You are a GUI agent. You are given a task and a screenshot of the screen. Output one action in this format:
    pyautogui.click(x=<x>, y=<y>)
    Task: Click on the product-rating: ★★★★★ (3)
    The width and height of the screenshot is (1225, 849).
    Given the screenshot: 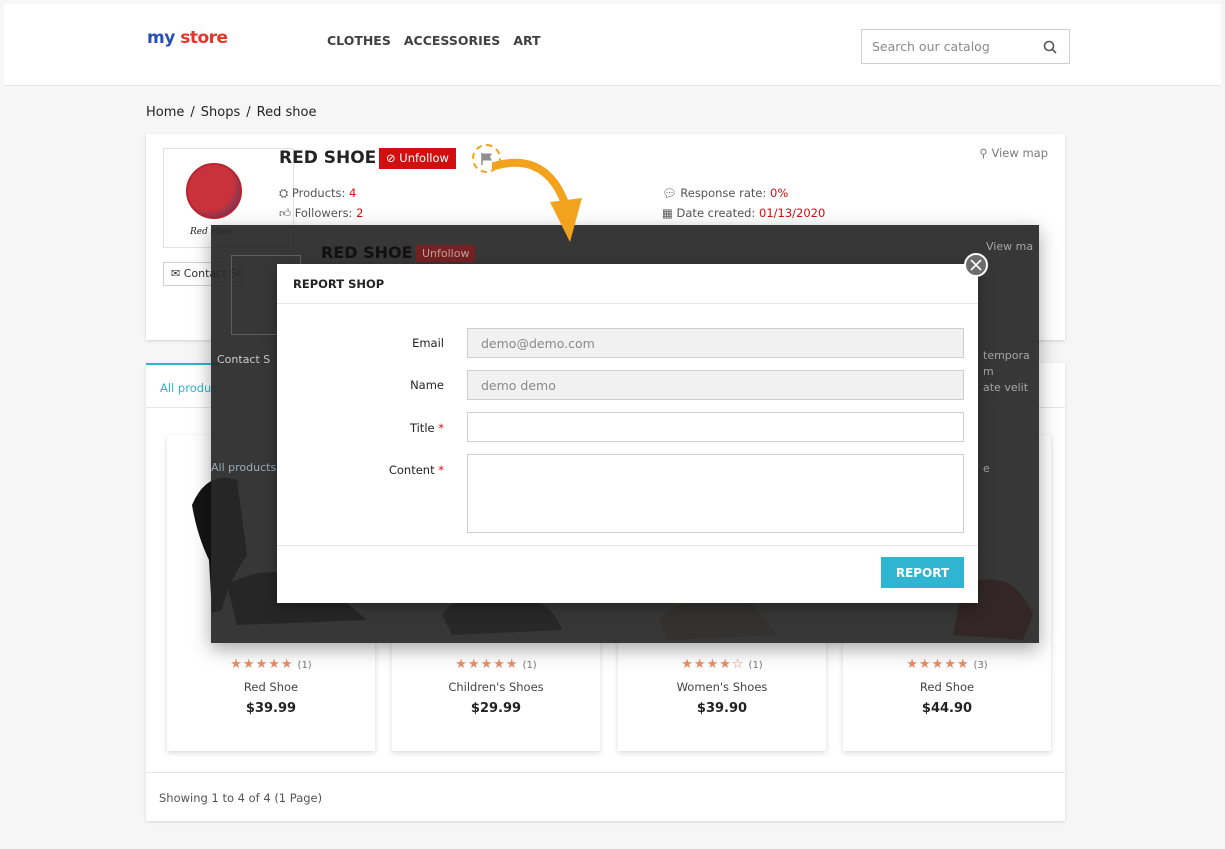 What is the action you would take?
    pyautogui.click(x=947, y=664)
    